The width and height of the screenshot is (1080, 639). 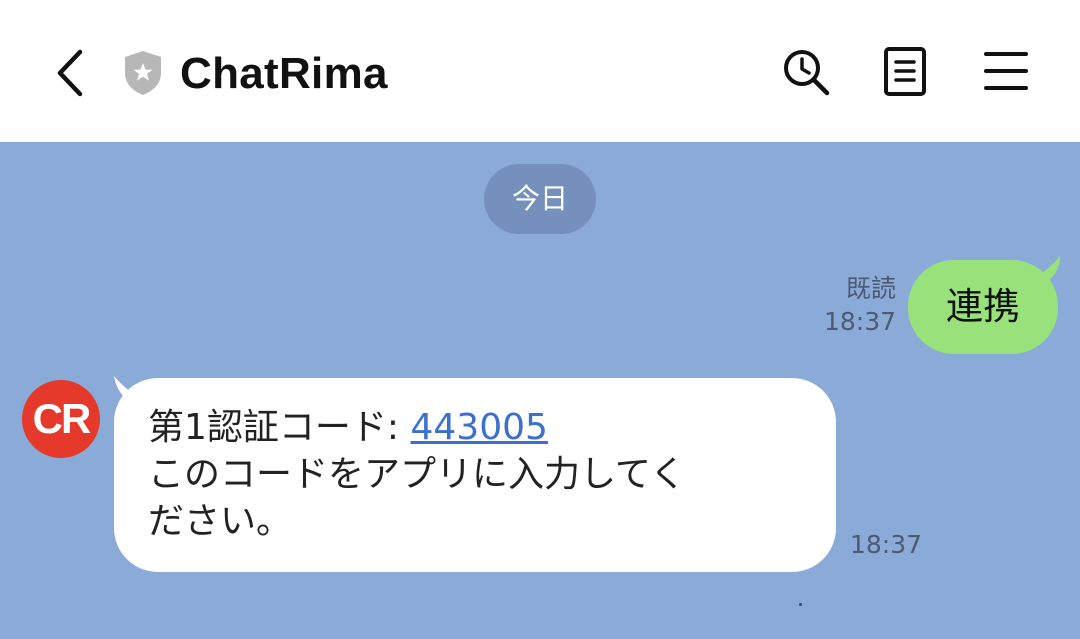 What do you see at coordinates (859, 321) in the screenshot?
I see `outgoing-time: 18:37` at bounding box center [859, 321].